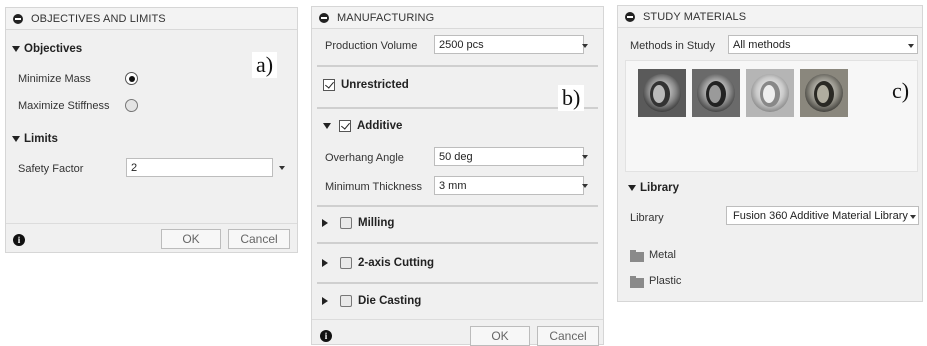  I want to click on overhang-angle-label: Overhang Angle, so click(364, 158).